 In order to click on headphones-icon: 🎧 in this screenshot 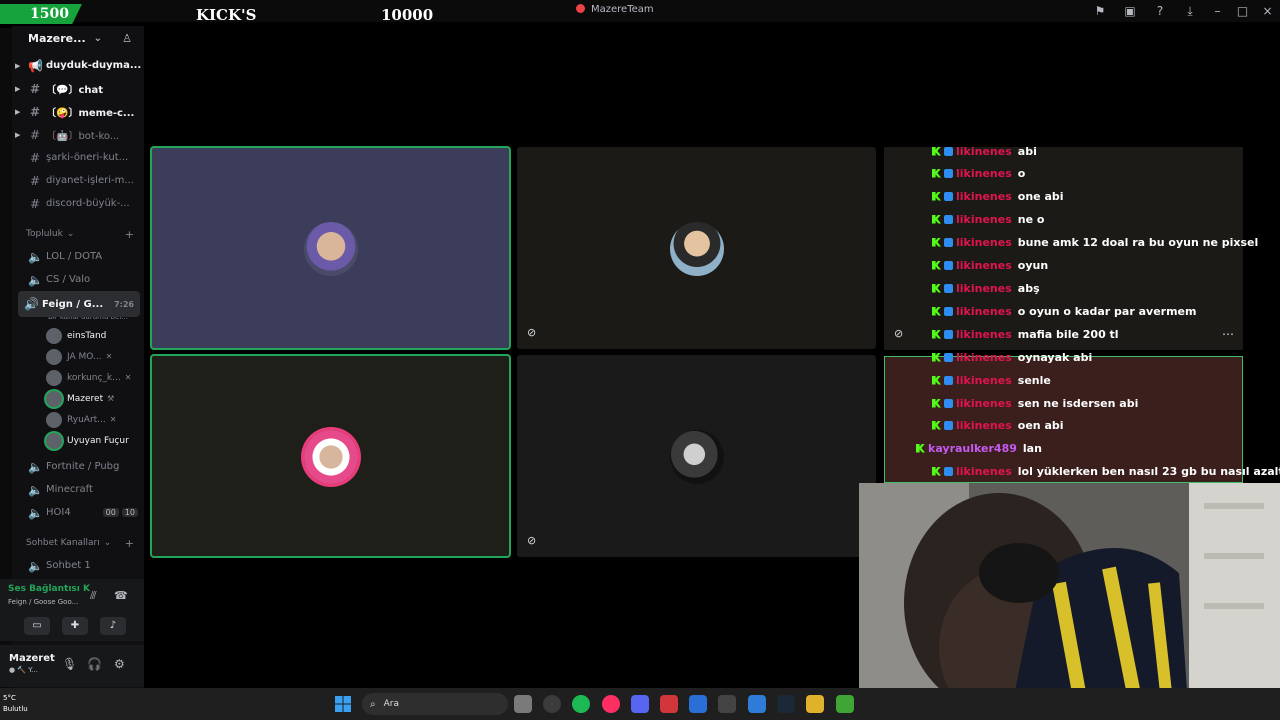, I will do `click(94, 664)`.